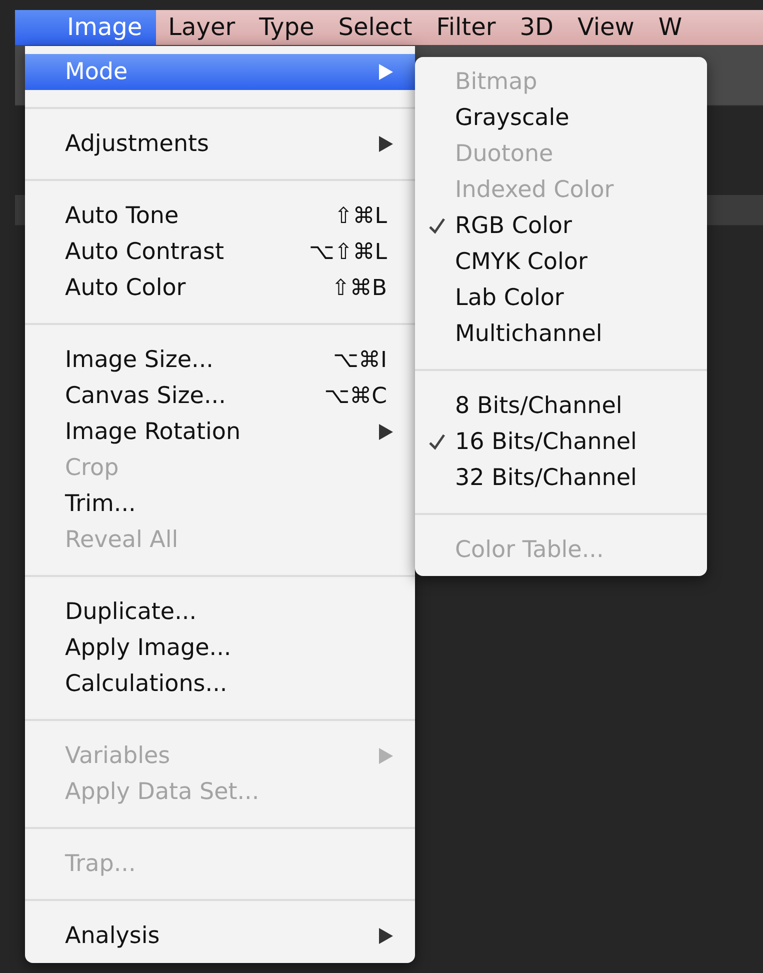 The width and height of the screenshot is (763, 973). What do you see at coordinates (85, 27) in the screenshot?
I see `menu-bar-item: Image` at bounding box center [85, 27].